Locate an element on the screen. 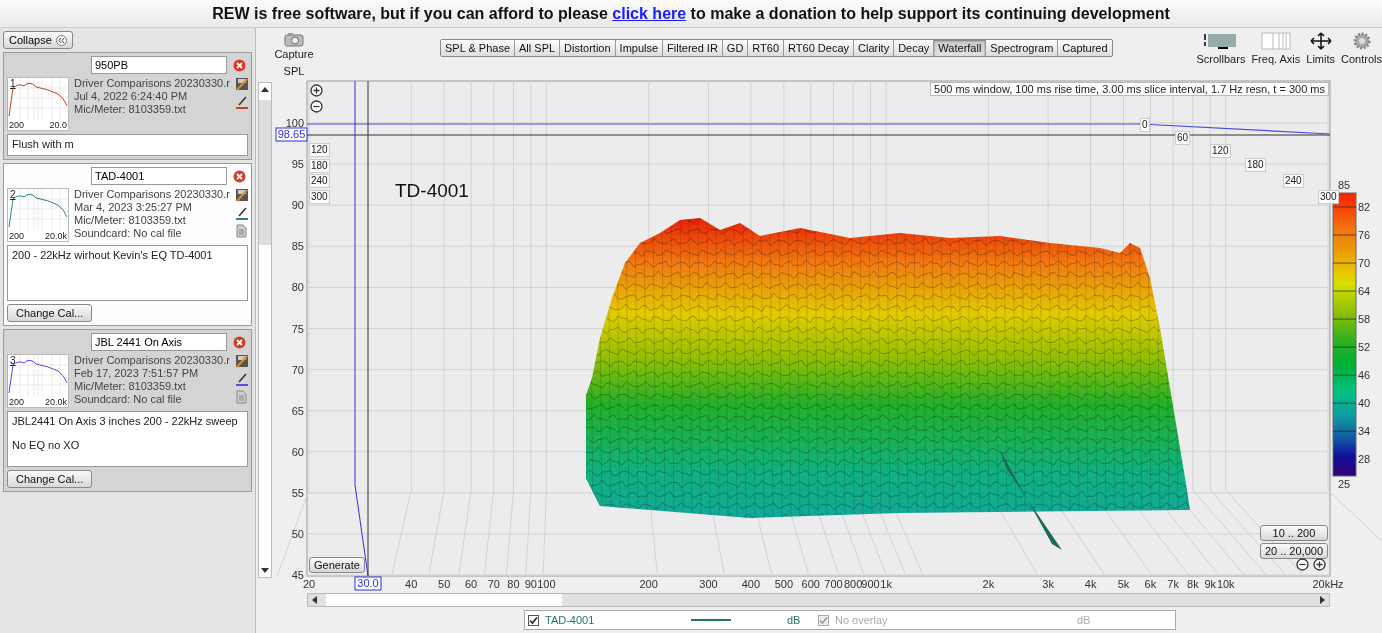 This screenshot has width=1382, height=633. axis-label: 60 is located at coordinates (471, 584).